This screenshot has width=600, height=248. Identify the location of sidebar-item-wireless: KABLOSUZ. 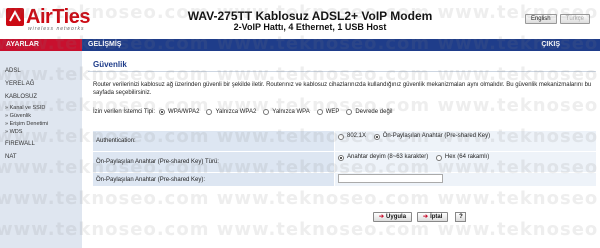
(41, 97).